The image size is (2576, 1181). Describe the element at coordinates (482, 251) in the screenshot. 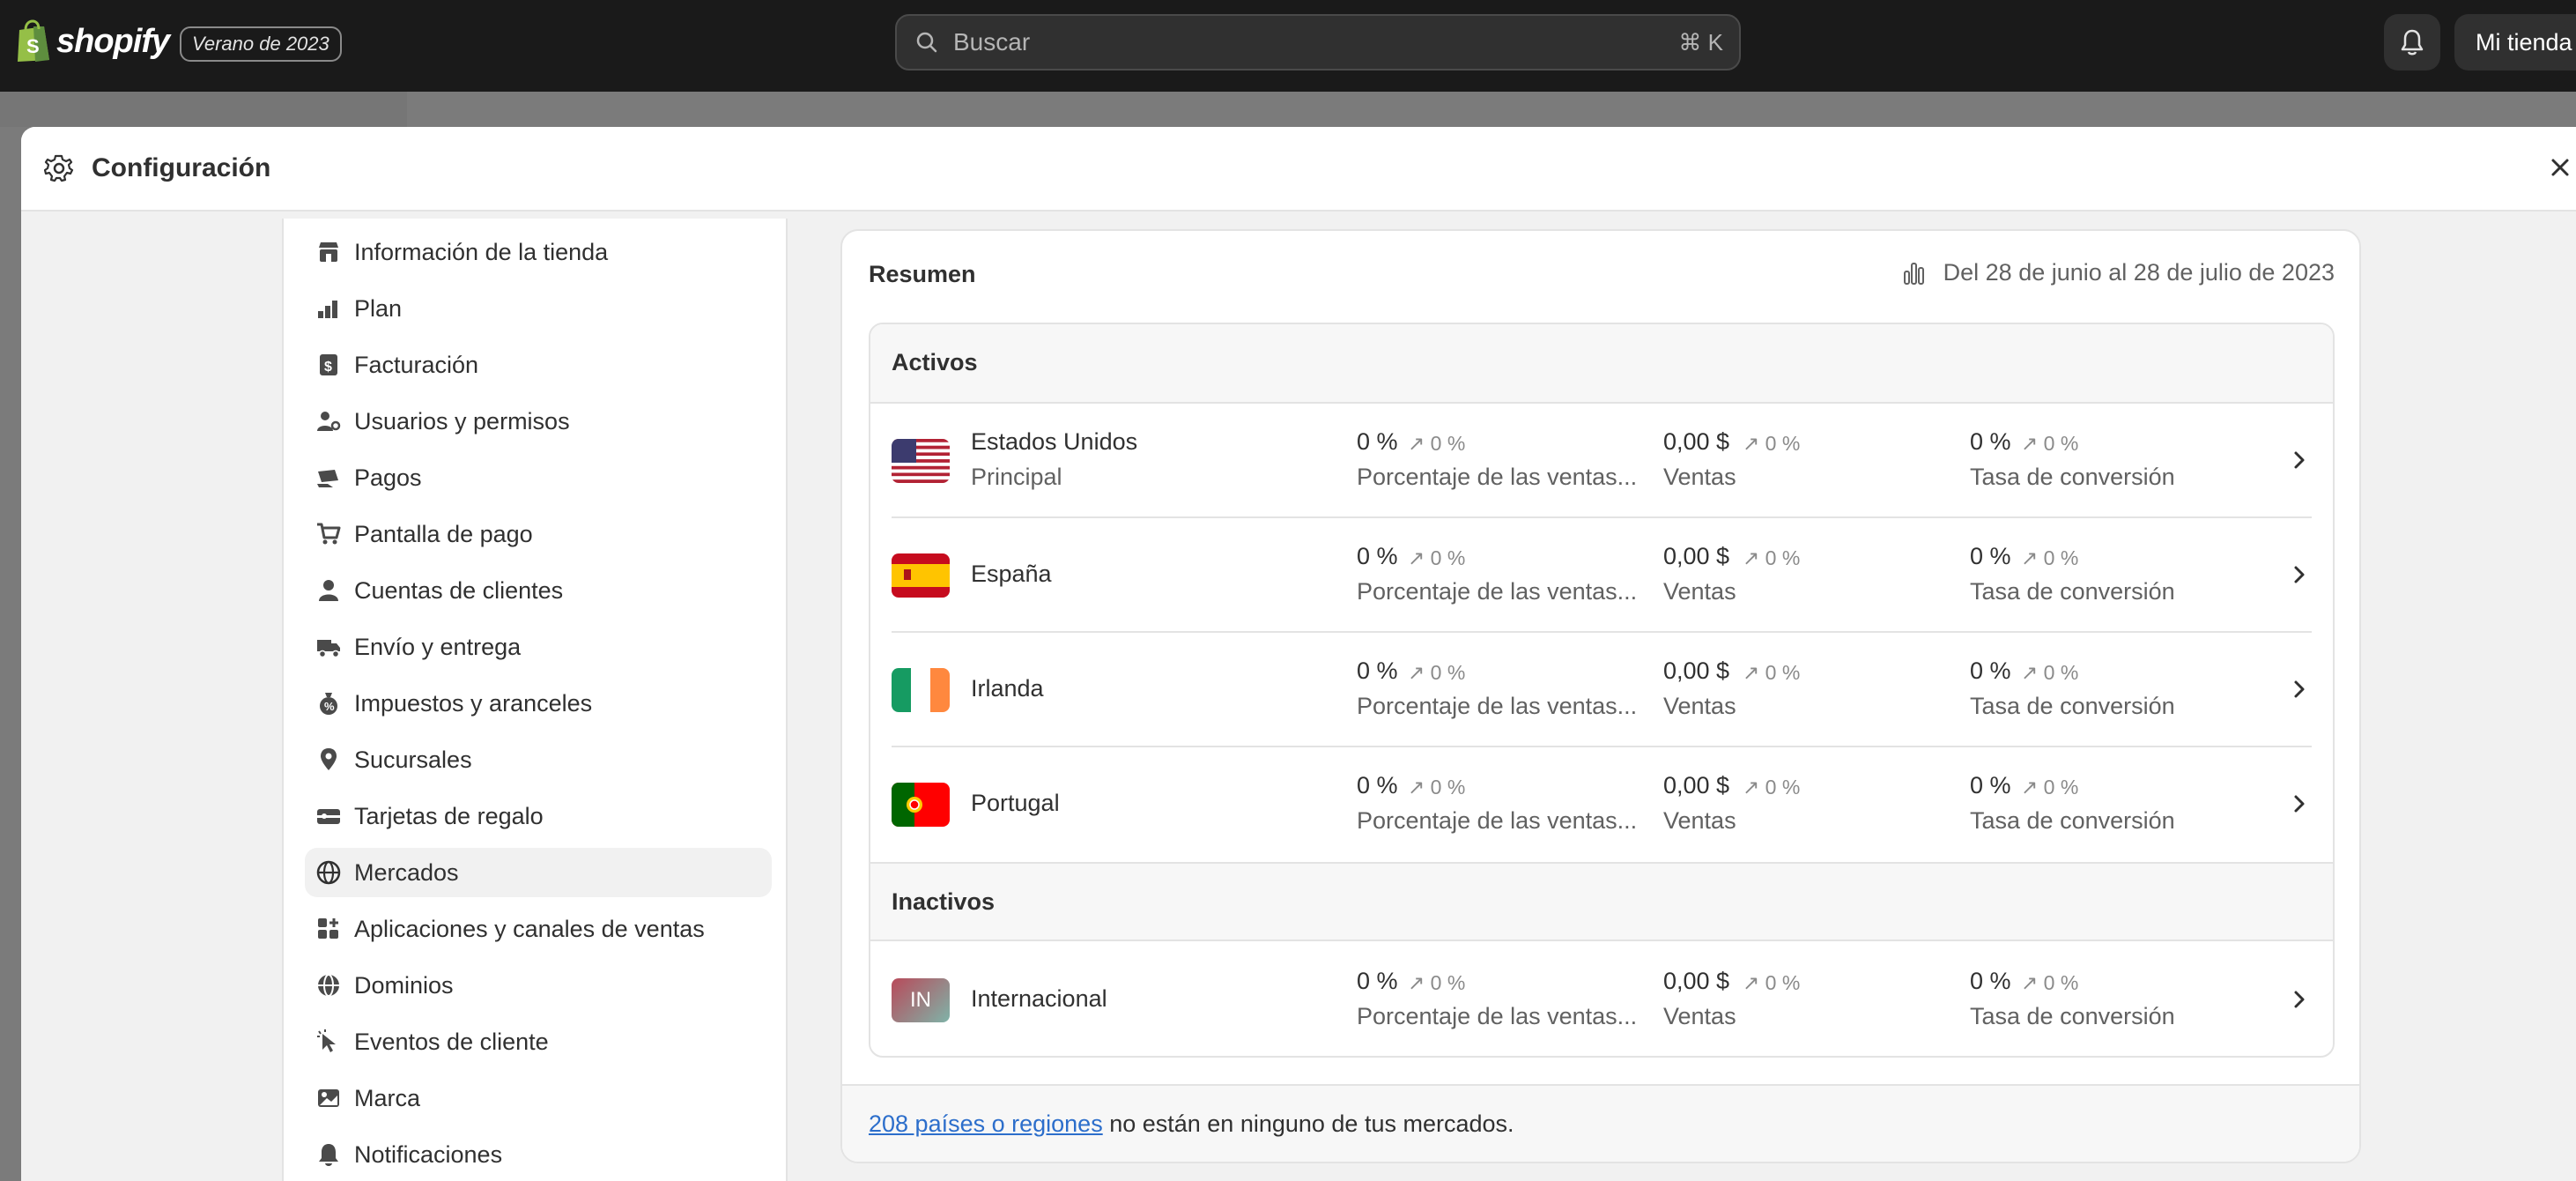

I see `sidebar-item-label: Información de la tienda` at that location.